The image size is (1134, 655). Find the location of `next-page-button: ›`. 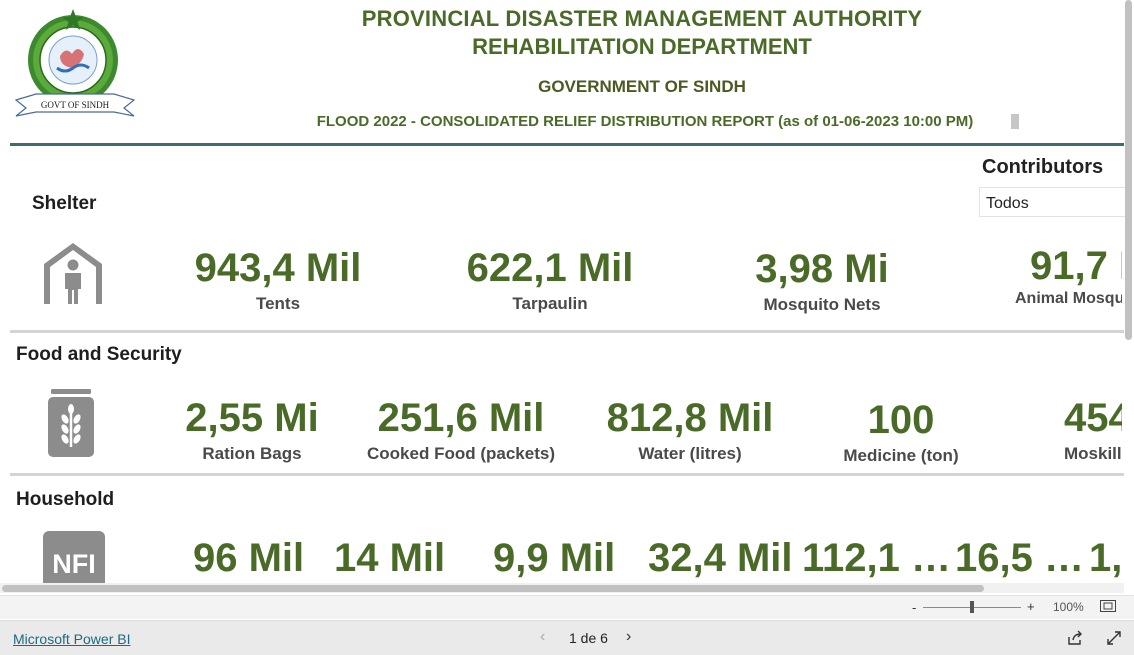

next-page-button: › is located at coordinates (628, 637).